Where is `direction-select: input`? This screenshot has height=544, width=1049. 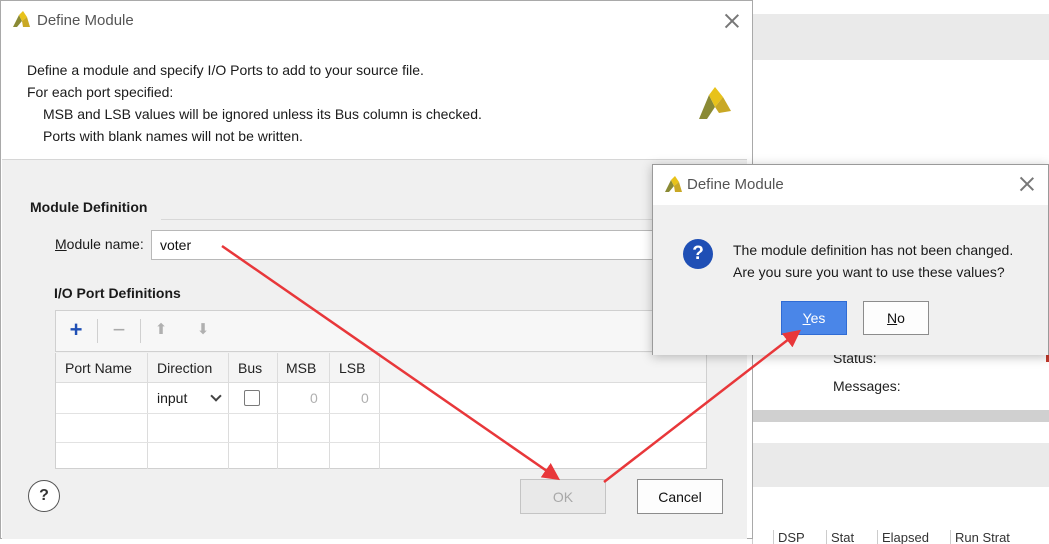
direction-select: input is located at coordinates (172, 398).